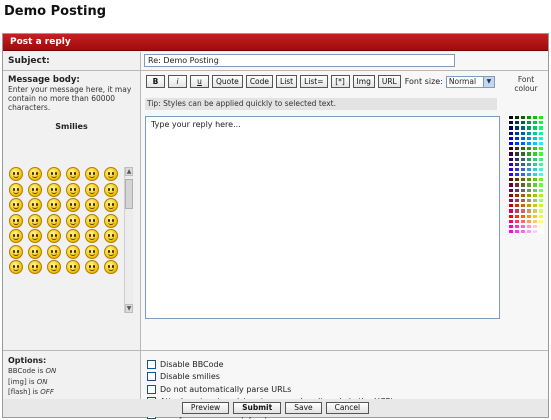 This screenshot has height=420, width=551. What do you see at coordinates (29, 61) in the screenshot?
I see `subject-label: Subject:` at bounding box center [29, 61].